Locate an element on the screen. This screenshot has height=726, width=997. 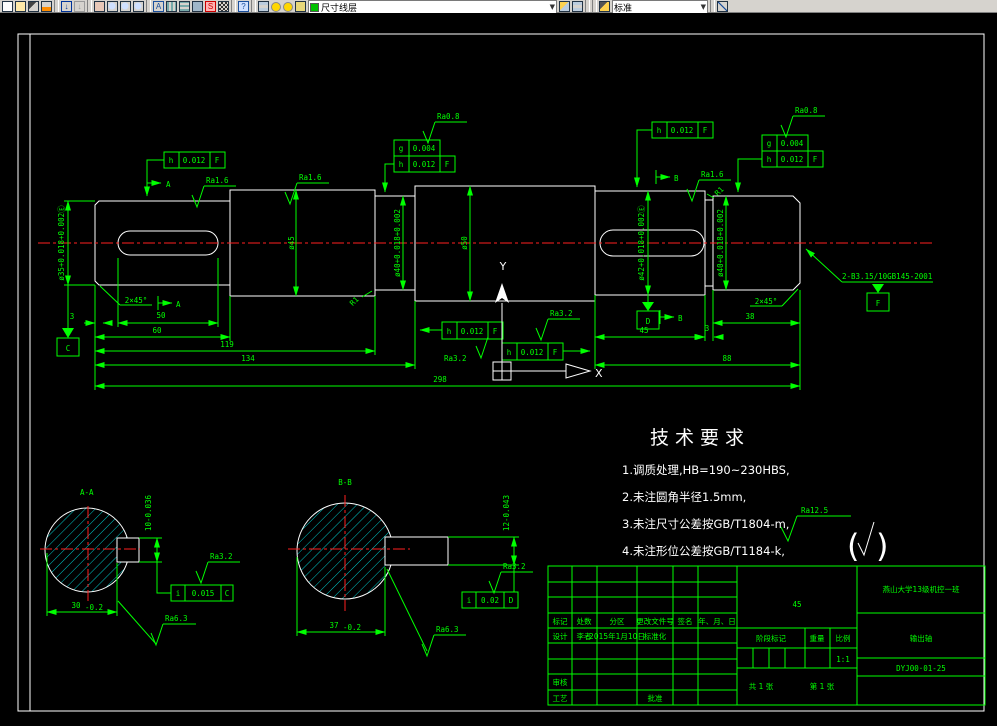
svg-text: 0.02 is located at coordinates (490, 600).